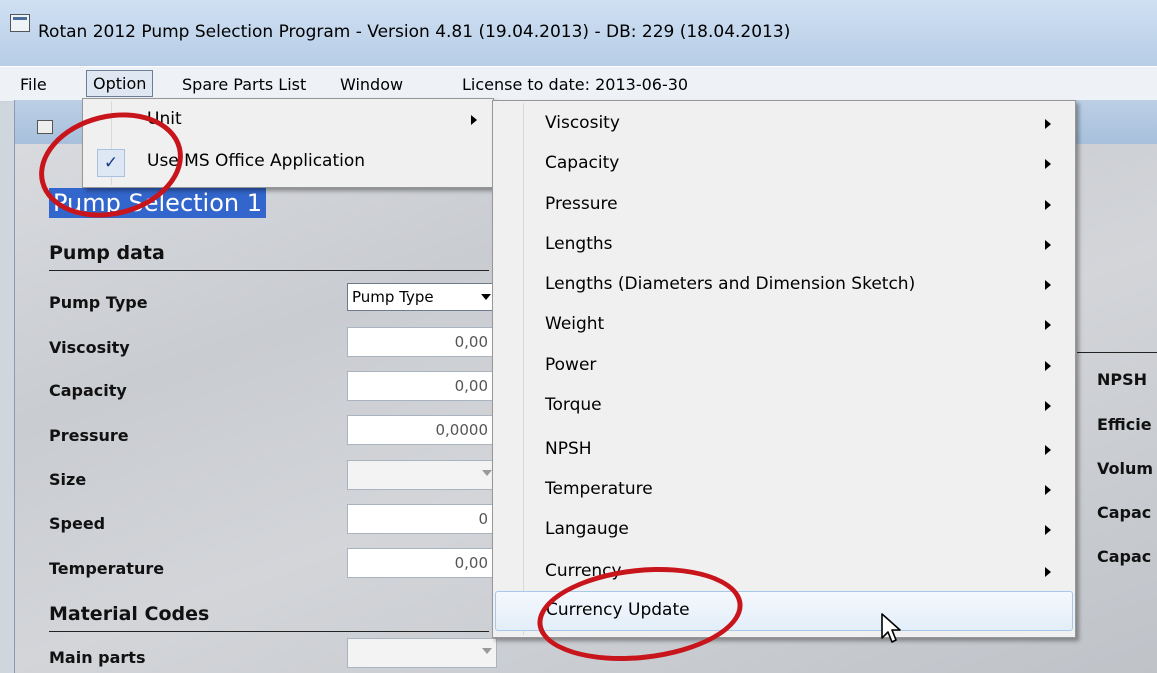 The width and height of the screenshot is (1157, 673). Describe the element at coordinates (77, 523) in the screenshot. I see `label-speed: Speed` at that location.